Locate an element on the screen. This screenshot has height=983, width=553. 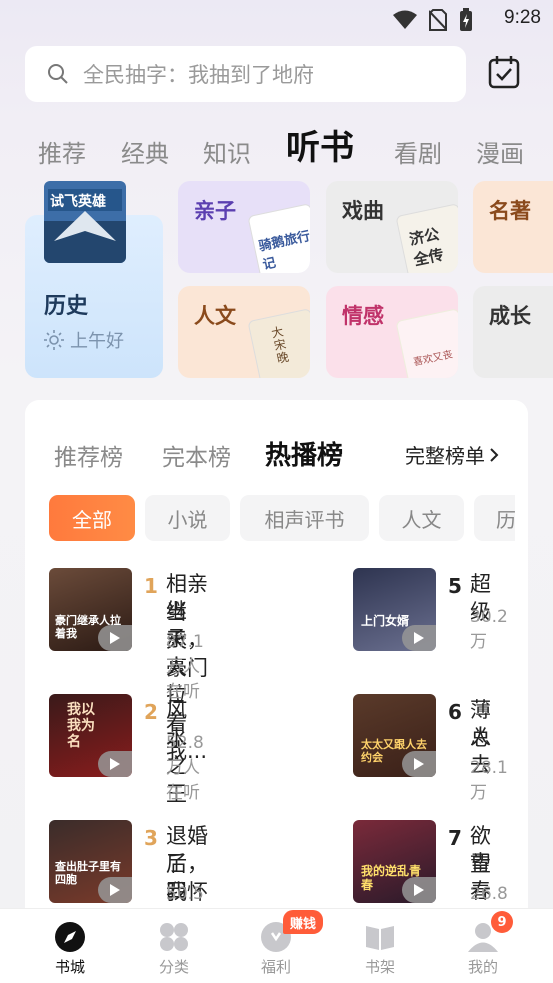
category-art-text: 喜欢又丧 is located at coordinates (433, 359).